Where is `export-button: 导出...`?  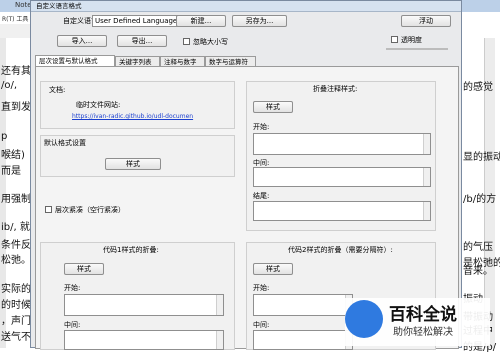
export-button: 导出... is located at coordinates (142, 41).